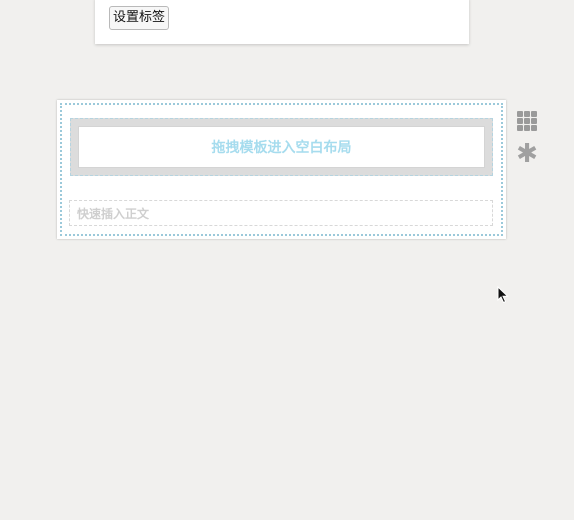  Describe the element at coordinates (139, 18) in the screenshot. I see `set-tag-button: 设置标签` at that location.